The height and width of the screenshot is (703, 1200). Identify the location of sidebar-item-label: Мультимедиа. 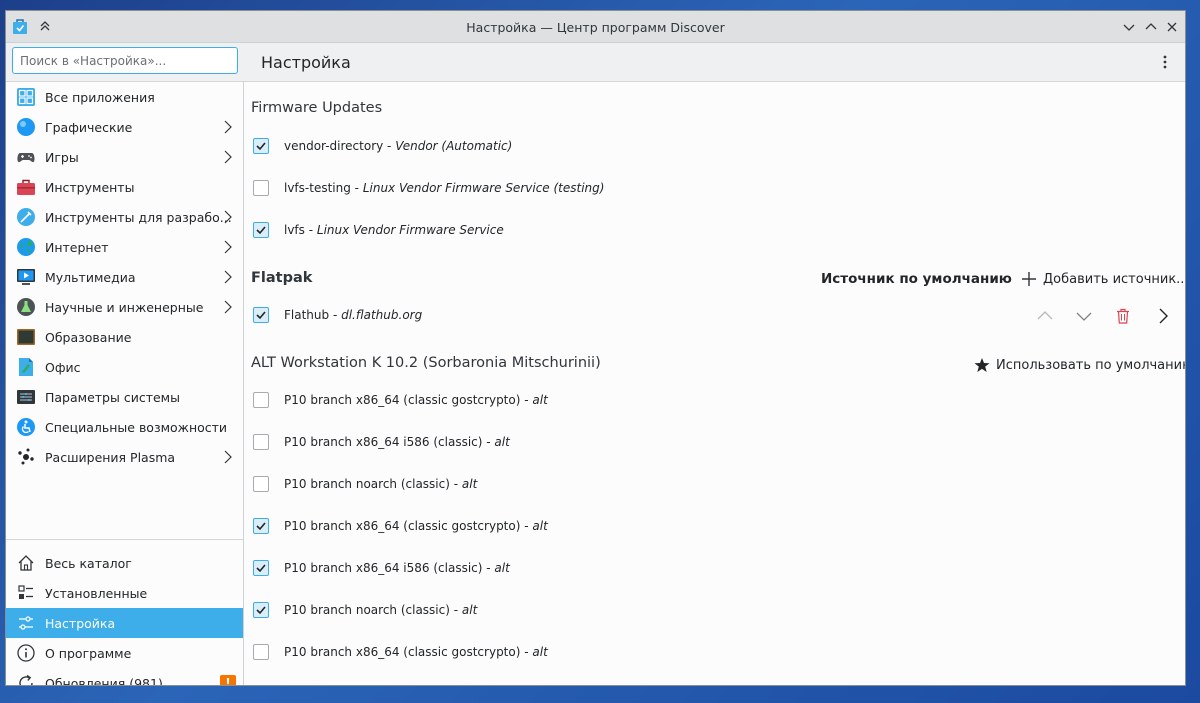
(90, 277).